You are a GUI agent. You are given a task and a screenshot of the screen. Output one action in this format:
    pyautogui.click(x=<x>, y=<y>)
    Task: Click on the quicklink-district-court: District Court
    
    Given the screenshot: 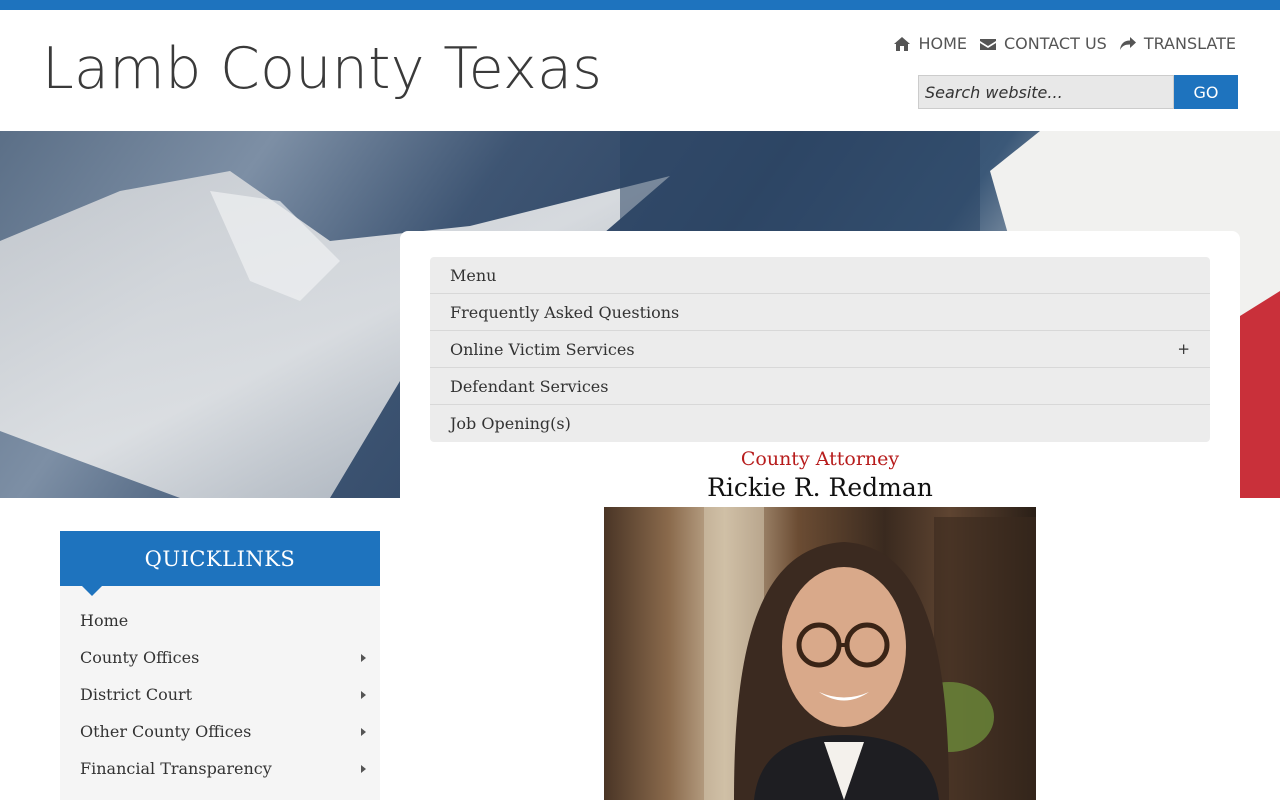 What is the action you would take?
    pyautogui.click(x=220, y=694)
    